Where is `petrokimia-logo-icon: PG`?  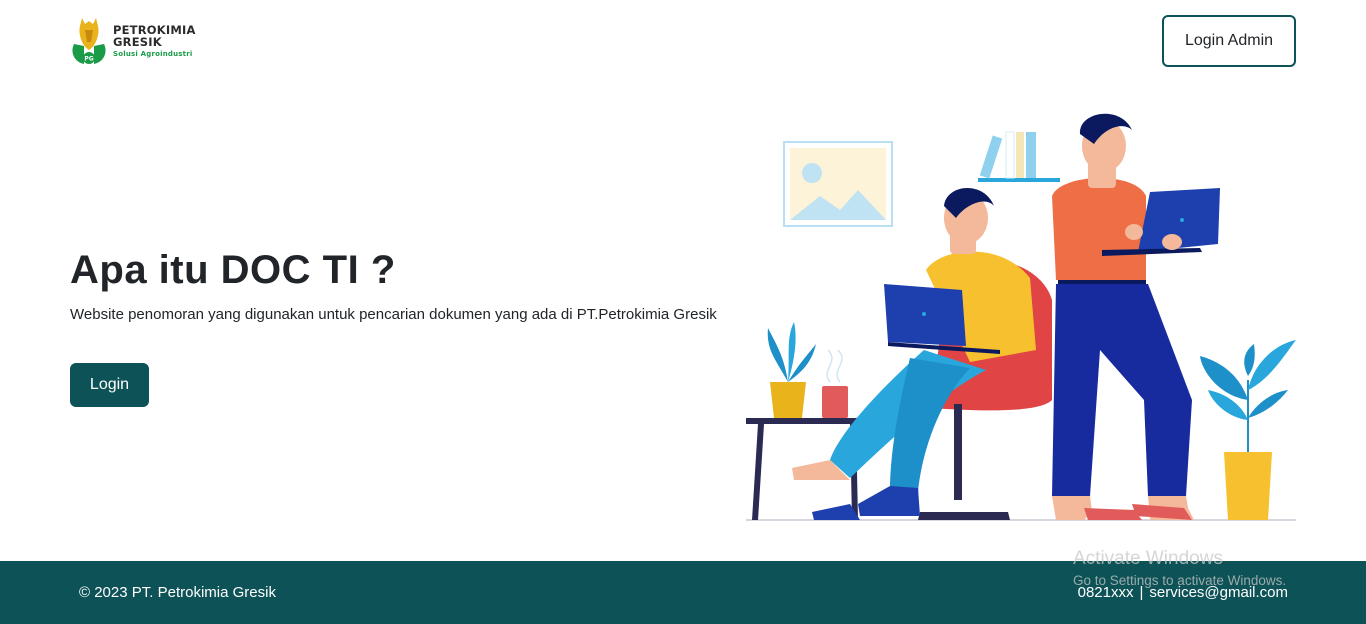 petrokimia-logo-icon: PG is located at coordinates (89, 41).